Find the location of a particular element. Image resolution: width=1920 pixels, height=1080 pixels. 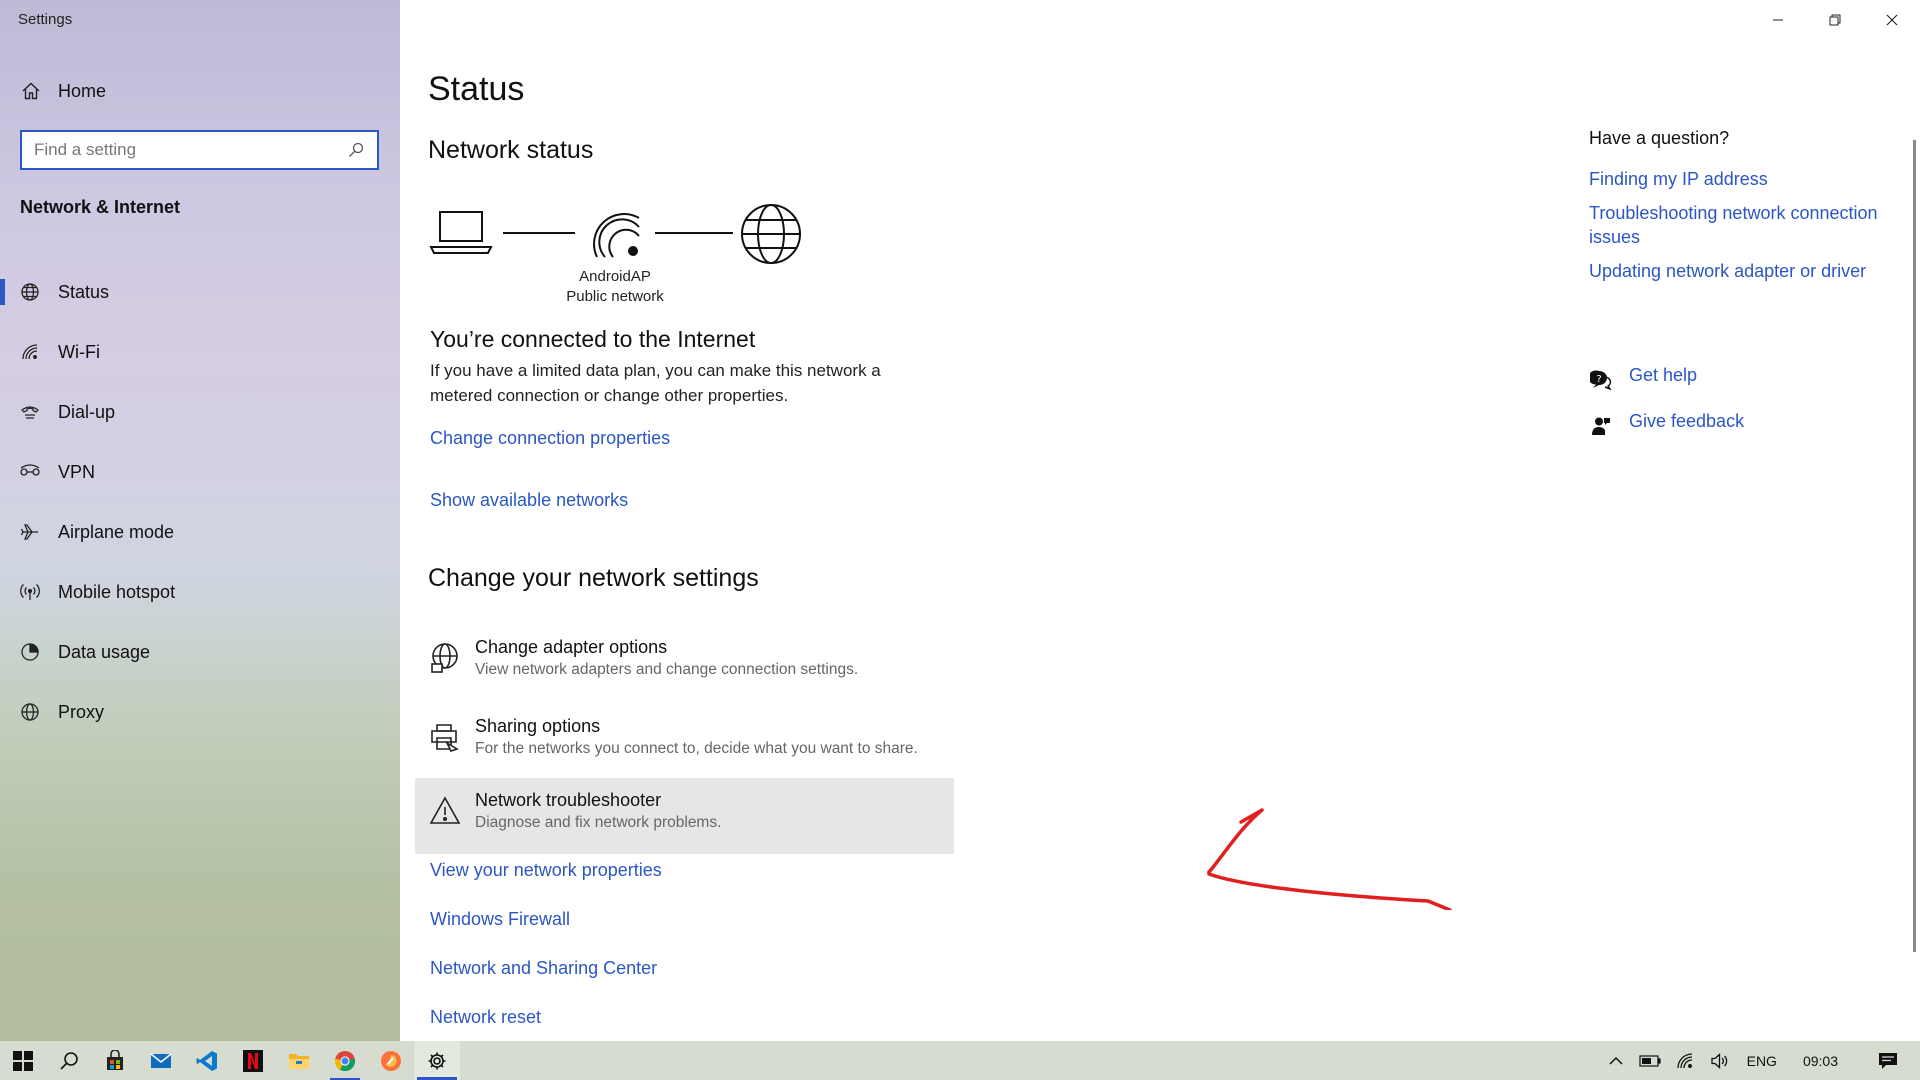

network-tray-button is located at coordinates (1686, 1060).